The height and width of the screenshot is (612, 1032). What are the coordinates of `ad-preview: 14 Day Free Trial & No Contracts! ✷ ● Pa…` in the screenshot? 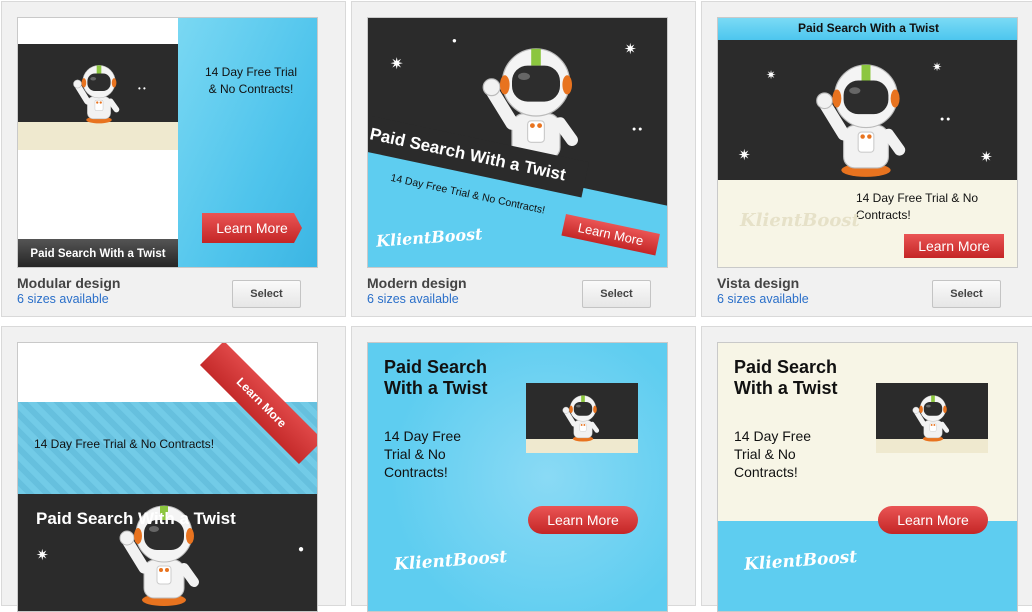 It's located at (167, 477).